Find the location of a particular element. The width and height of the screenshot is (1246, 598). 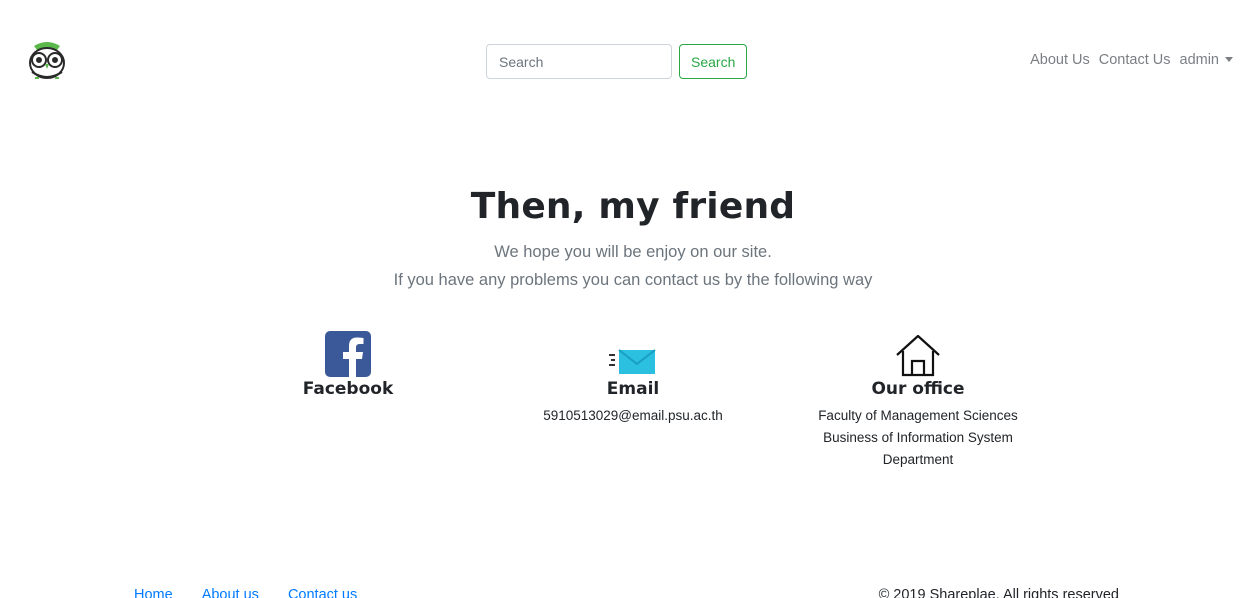

office-address-line: Department is located at coordinates (918, 459).